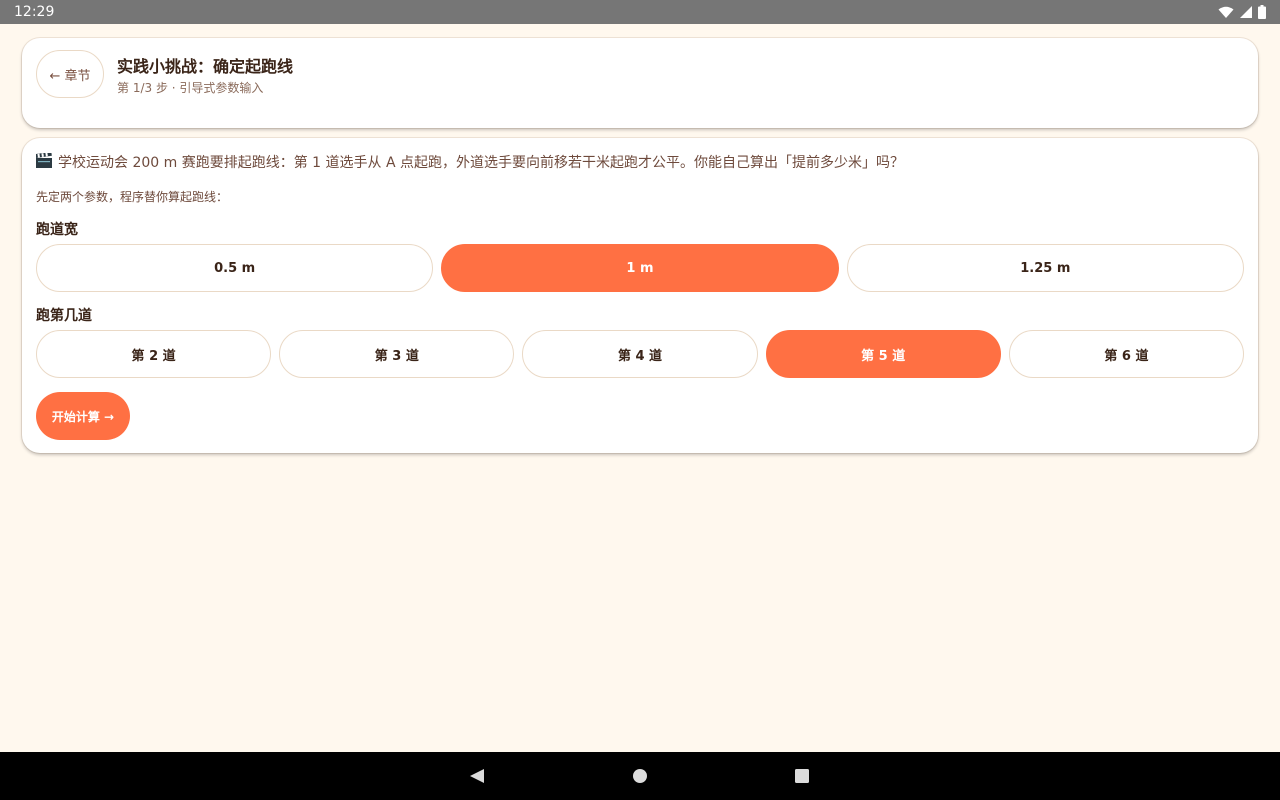  What do you see at coordinates (64, 316) in the screenshot?
I see `lane-label: 跑第几道` at bounding box center [64, 316].